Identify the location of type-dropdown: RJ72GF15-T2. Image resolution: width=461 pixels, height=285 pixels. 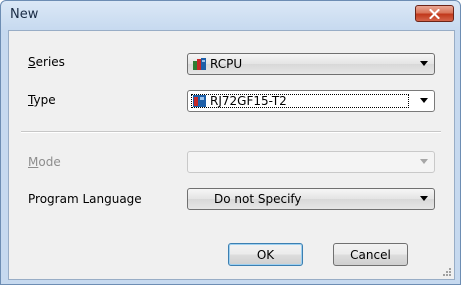
(311, 101).